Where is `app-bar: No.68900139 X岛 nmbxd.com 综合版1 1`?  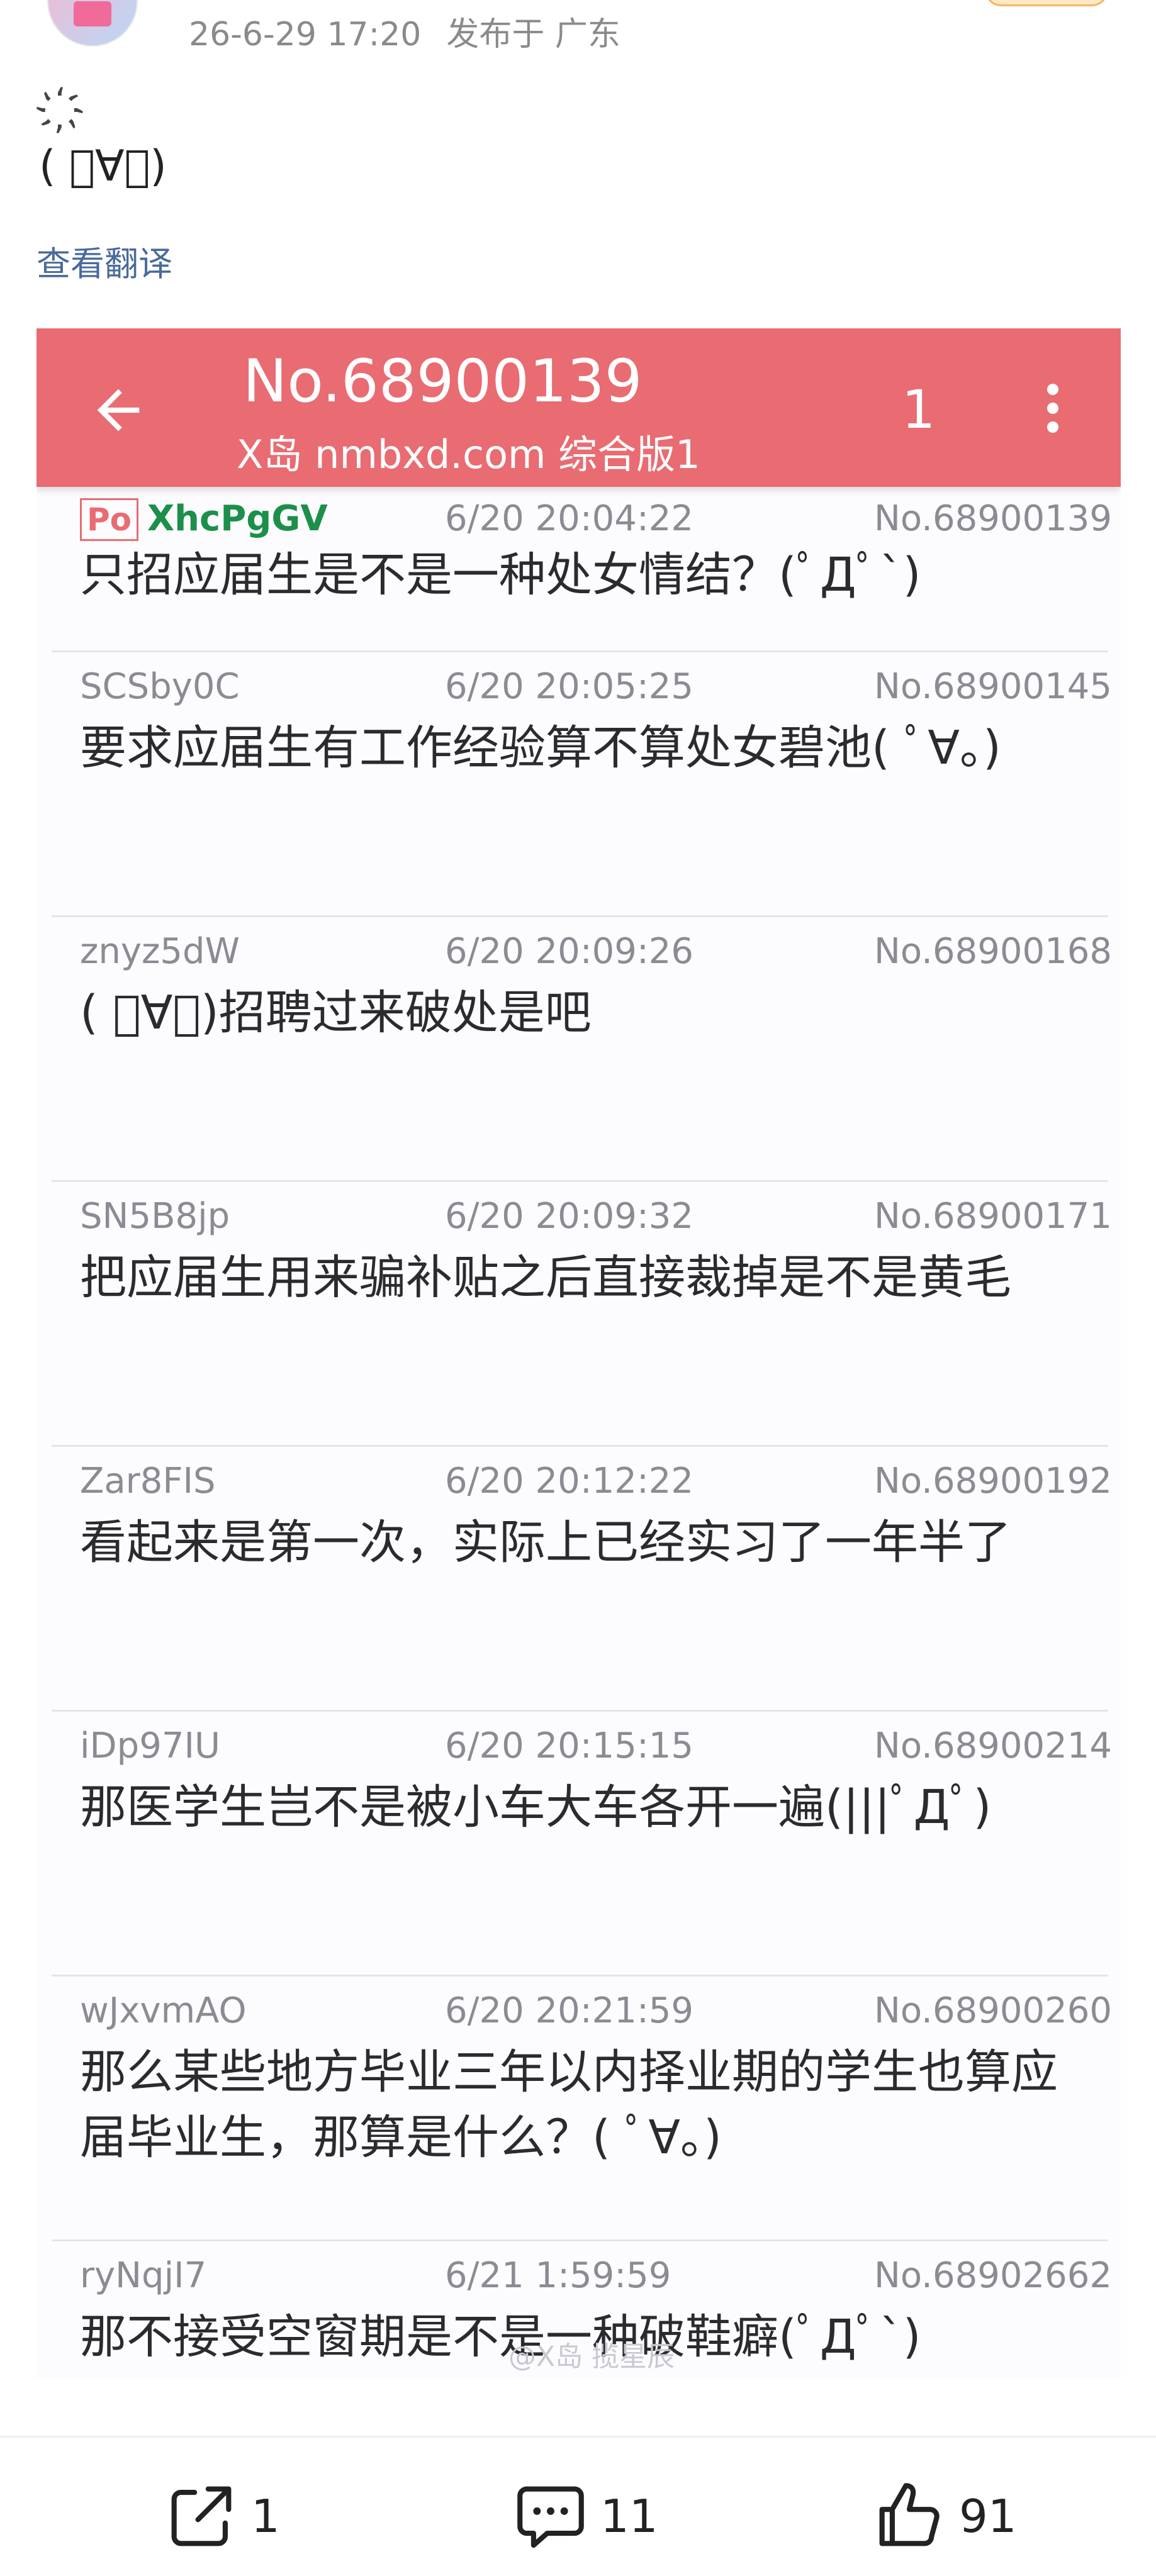
app-bar: No.68900139 X岛 nmbxd.com 综合版1 1 is located at coordinates (578, 407).